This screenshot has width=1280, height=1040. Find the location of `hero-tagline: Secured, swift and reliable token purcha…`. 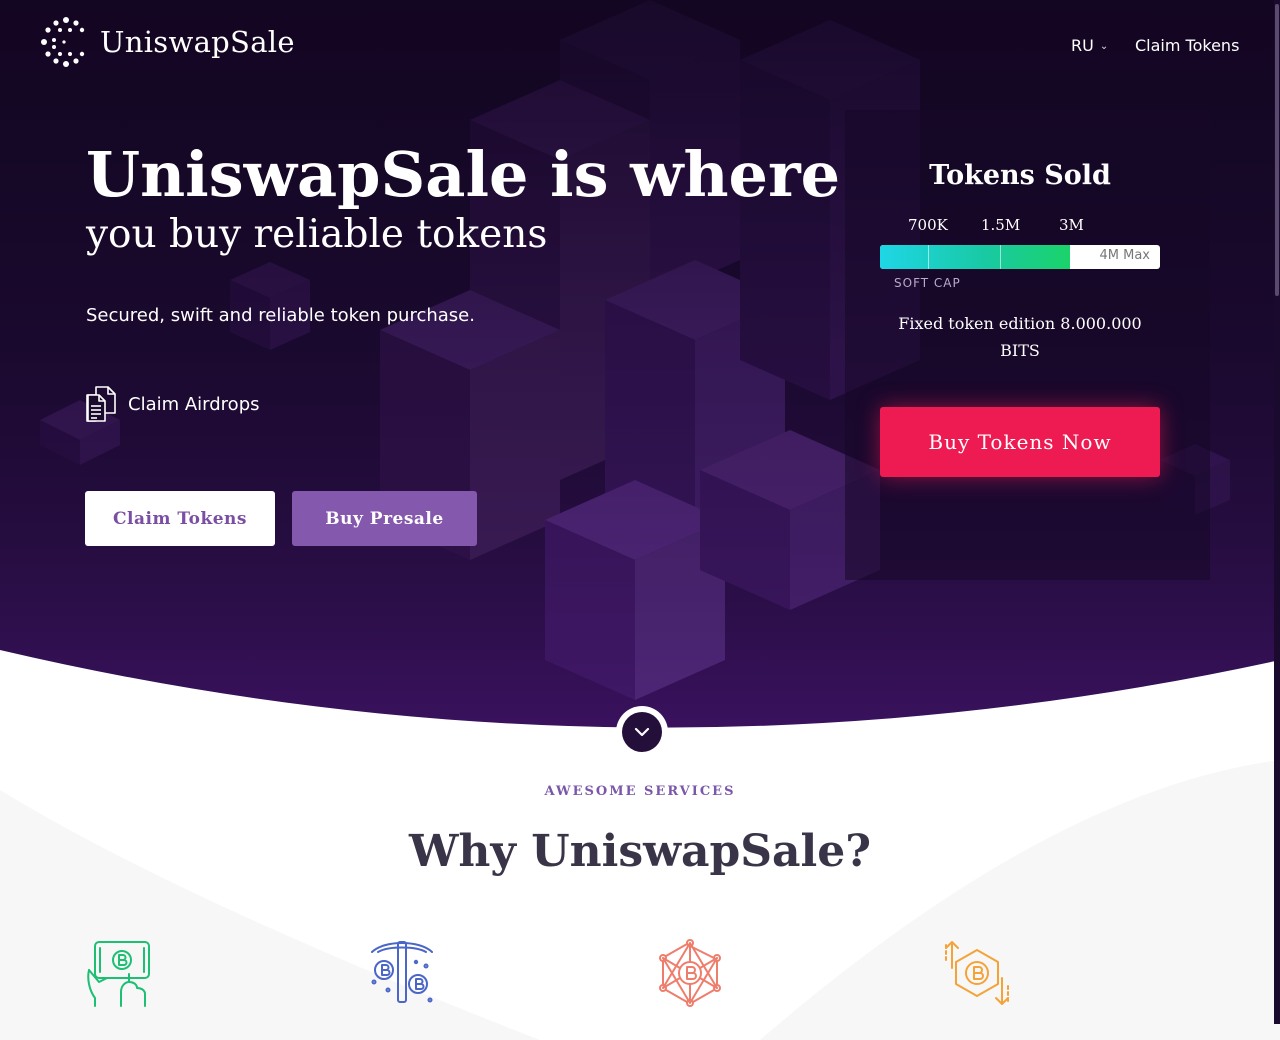

hero-tagline: Secured, swift and reliable token purcha… is located at coordinates (280, 315).